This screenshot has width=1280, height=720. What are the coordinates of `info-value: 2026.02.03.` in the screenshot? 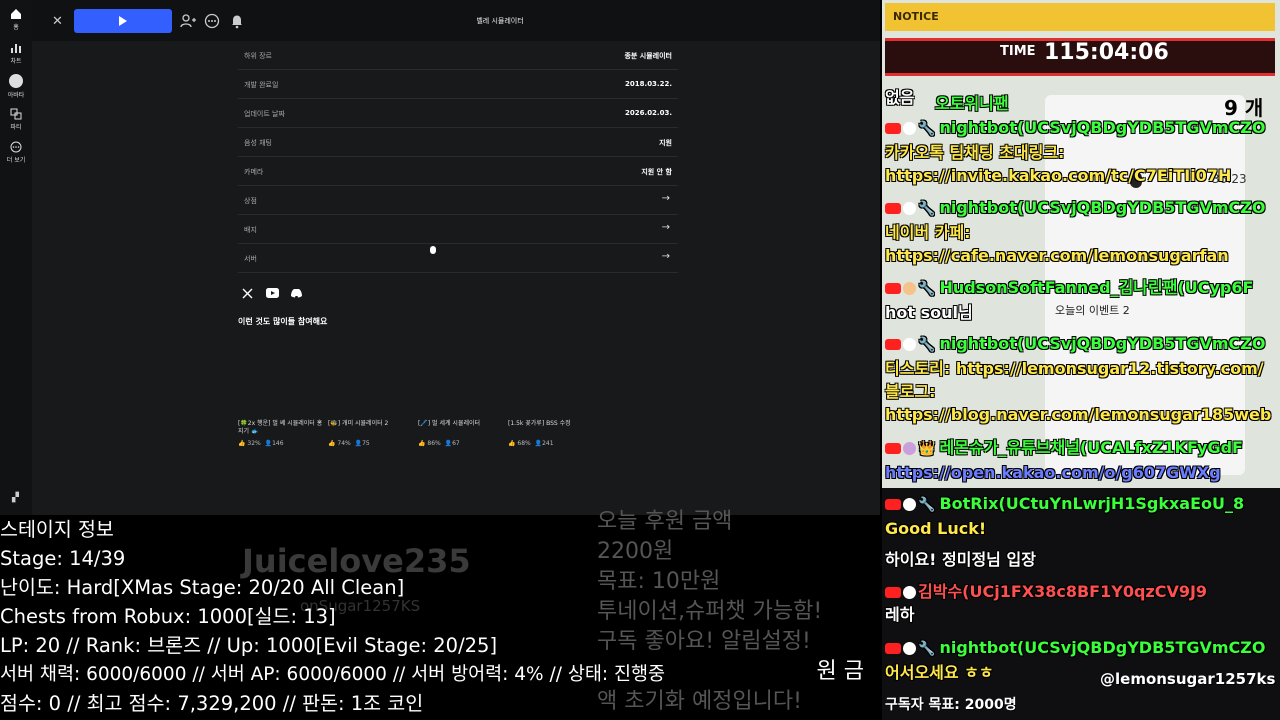 It's located at (648, 113).